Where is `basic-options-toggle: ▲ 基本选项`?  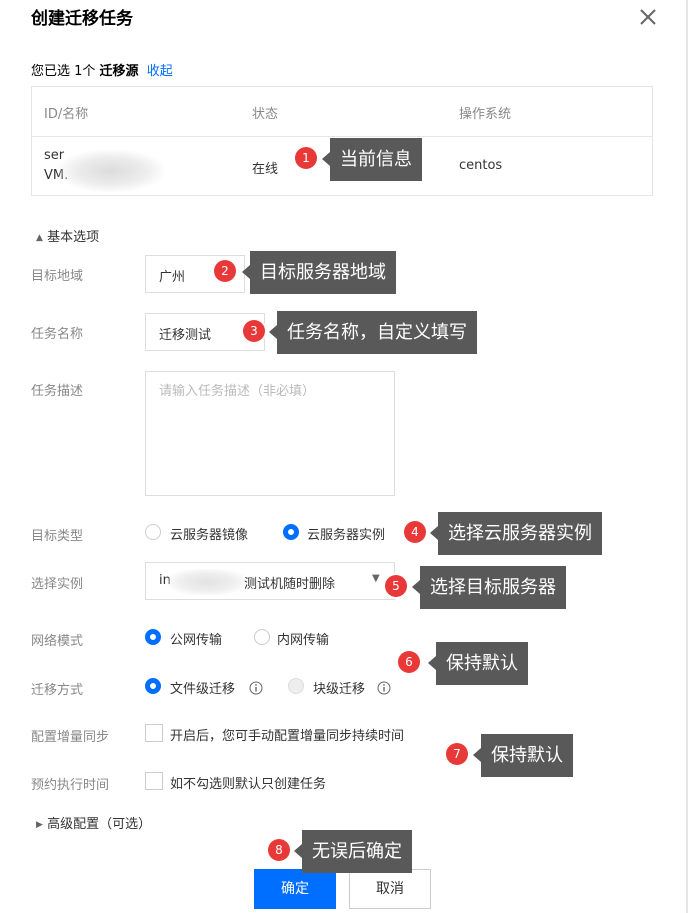
basic-options-toggle: ▲ 基本选项 is located at coordinates (67, 235).